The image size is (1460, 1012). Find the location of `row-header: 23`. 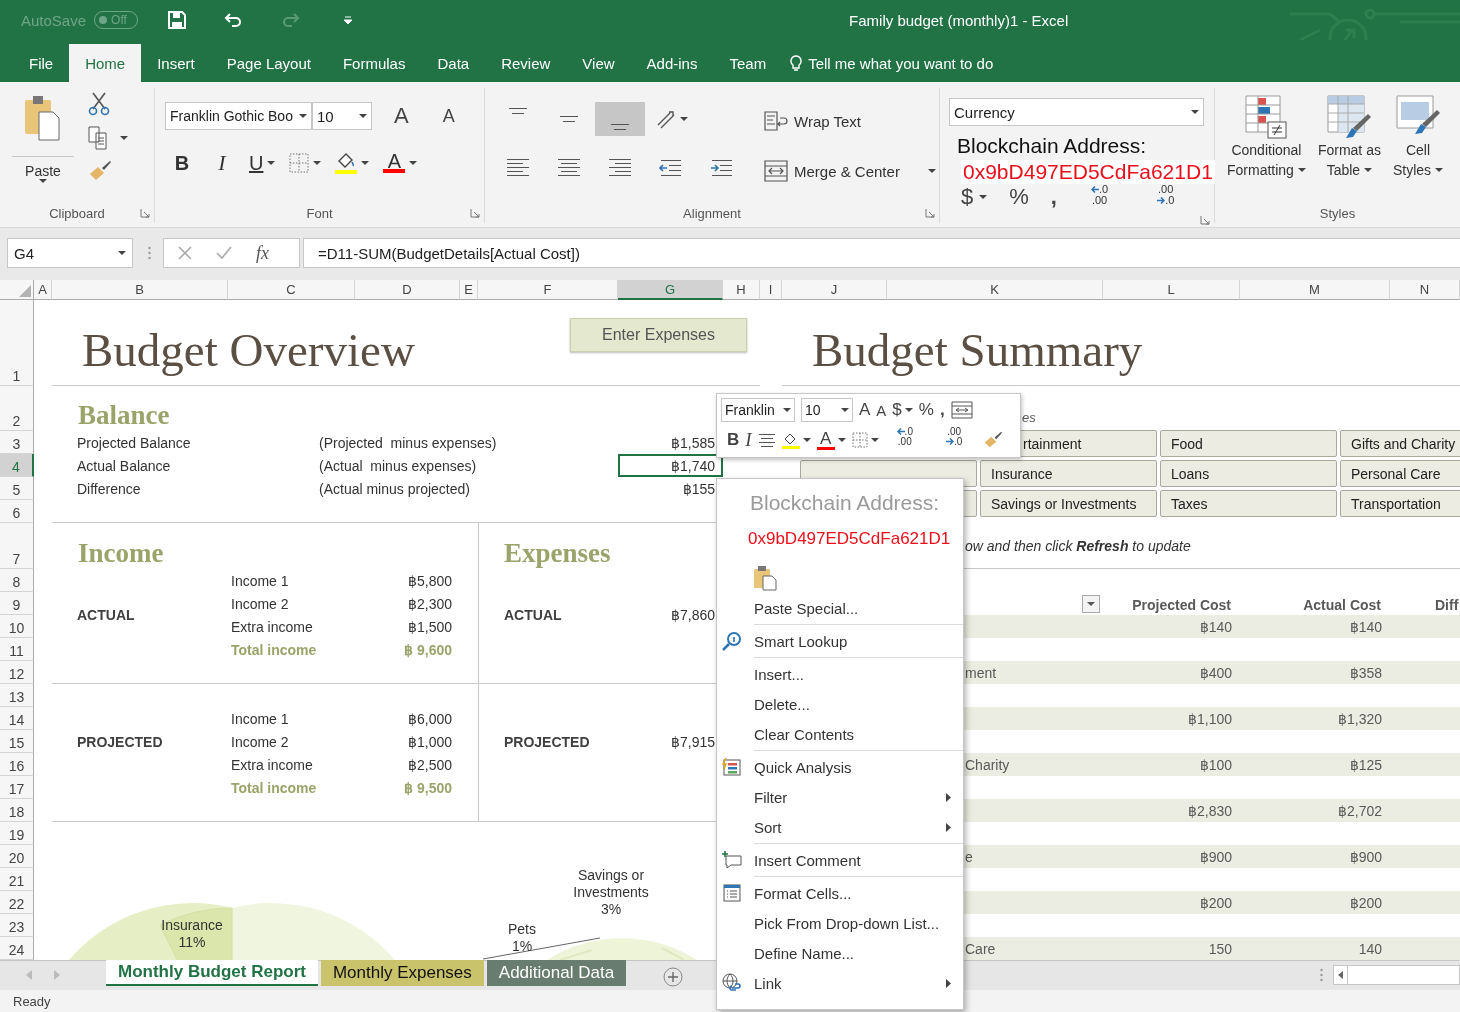

row-header: 23 is located at coordinates (17, 925).